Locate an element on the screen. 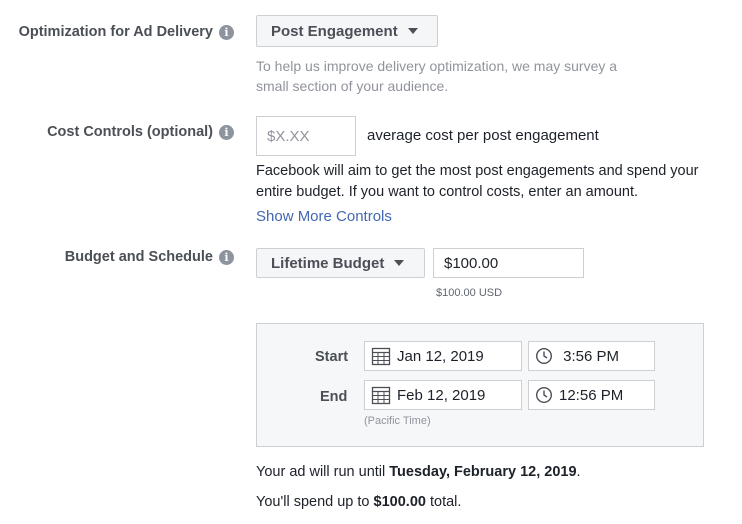 Image resolution: width=742 pixels, height=524 pixels. spend-text: You'll spend up to $100.00 total. is located at coordinates (358, 502).